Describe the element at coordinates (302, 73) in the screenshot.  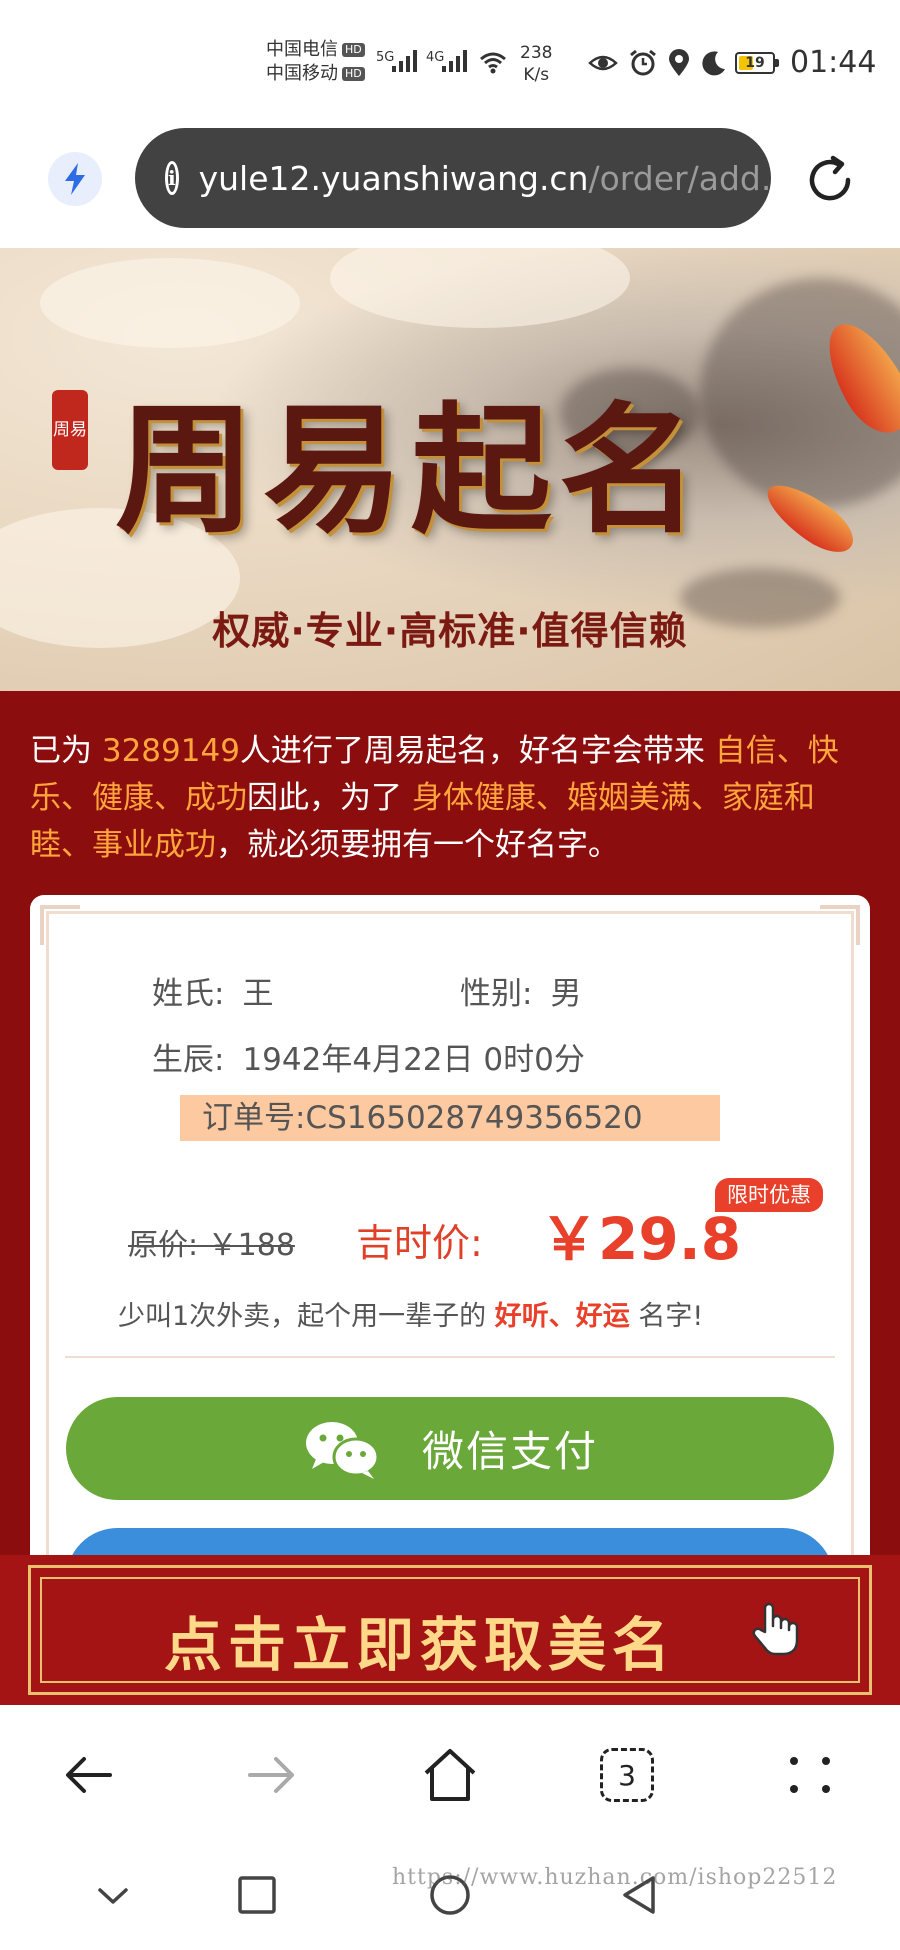
I see `carrier-2: 中国移动` at that location.